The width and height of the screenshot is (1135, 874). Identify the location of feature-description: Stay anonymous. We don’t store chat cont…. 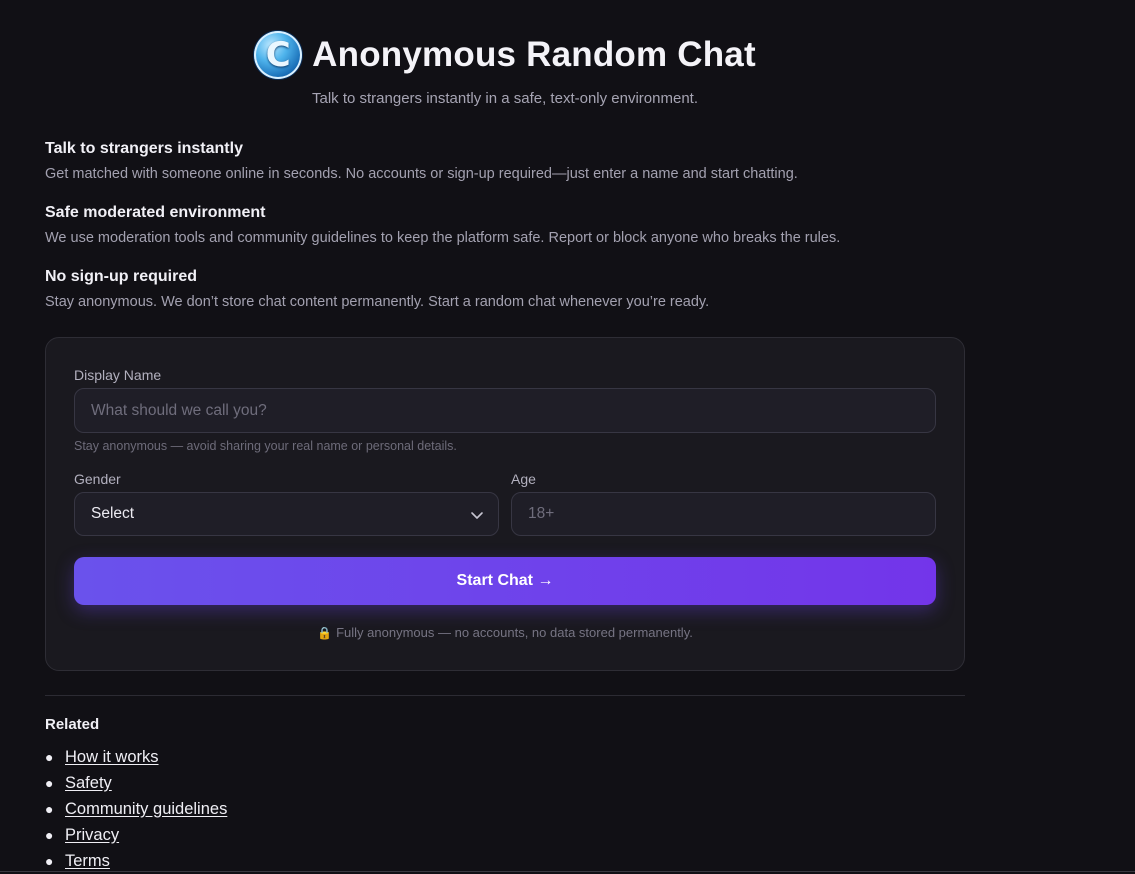
(377, 302).